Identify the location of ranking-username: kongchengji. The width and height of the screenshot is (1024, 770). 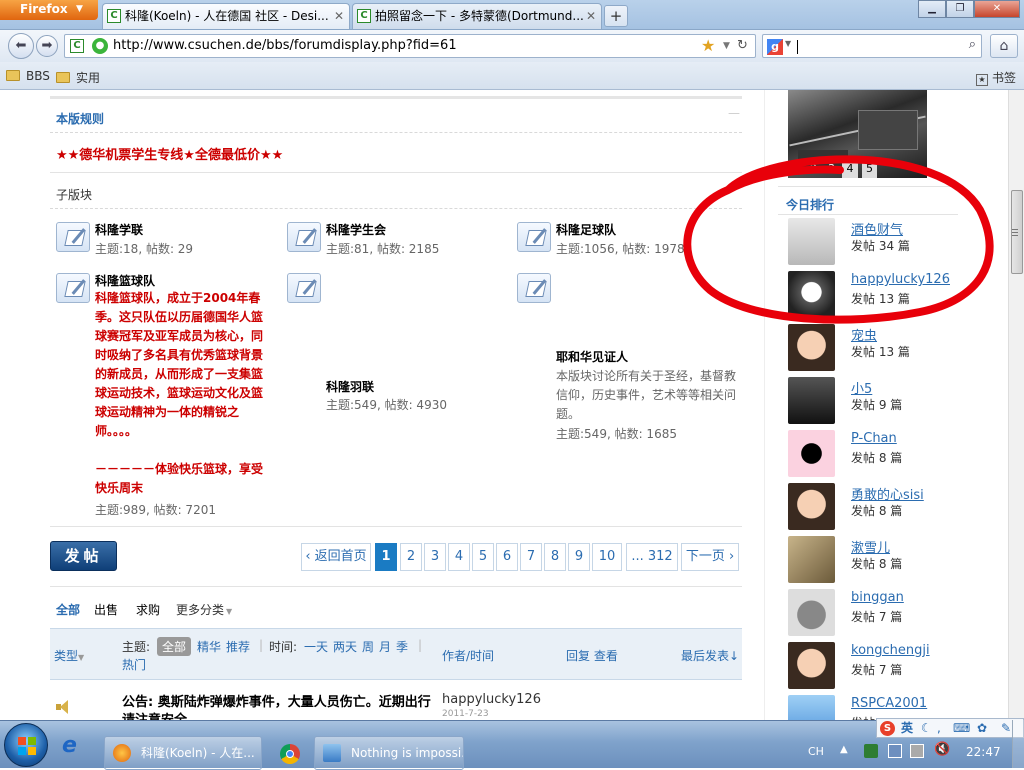
(890, 650).